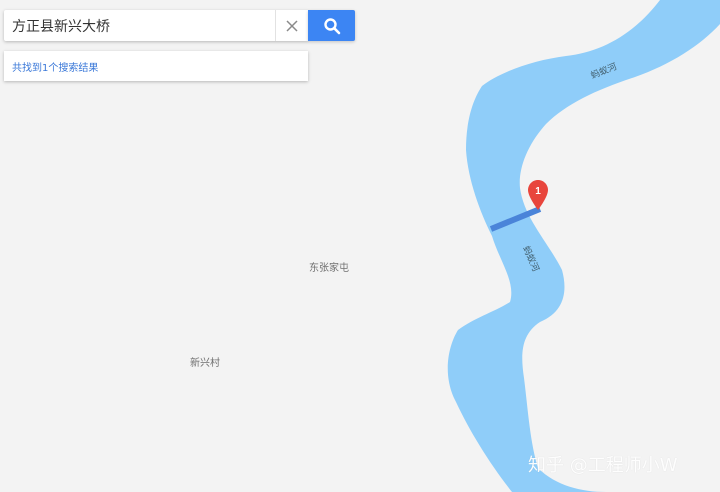 This screenshot has height=492, width=720. I want to click on result-panel: 共找到1个搜索结果, so click(156, 66).